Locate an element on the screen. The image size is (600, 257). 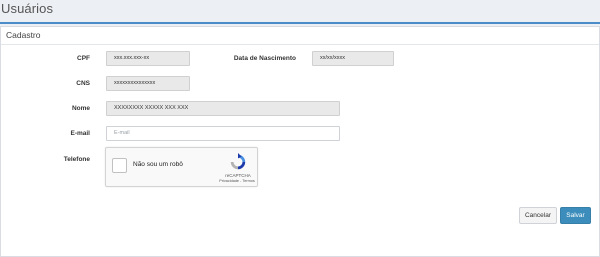
phone-label: Telefone is located at coordinates (76, 159).